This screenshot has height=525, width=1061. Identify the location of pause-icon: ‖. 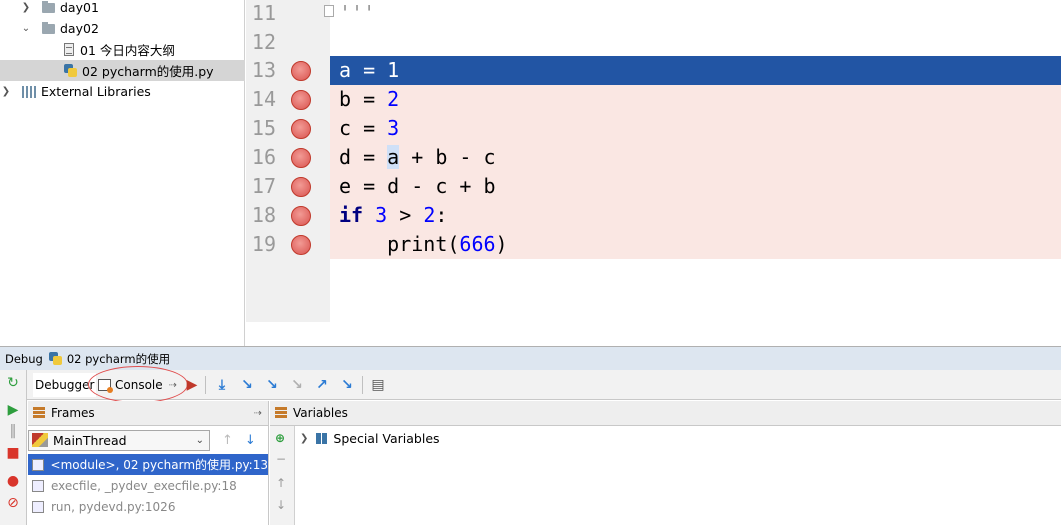
(13, 431).